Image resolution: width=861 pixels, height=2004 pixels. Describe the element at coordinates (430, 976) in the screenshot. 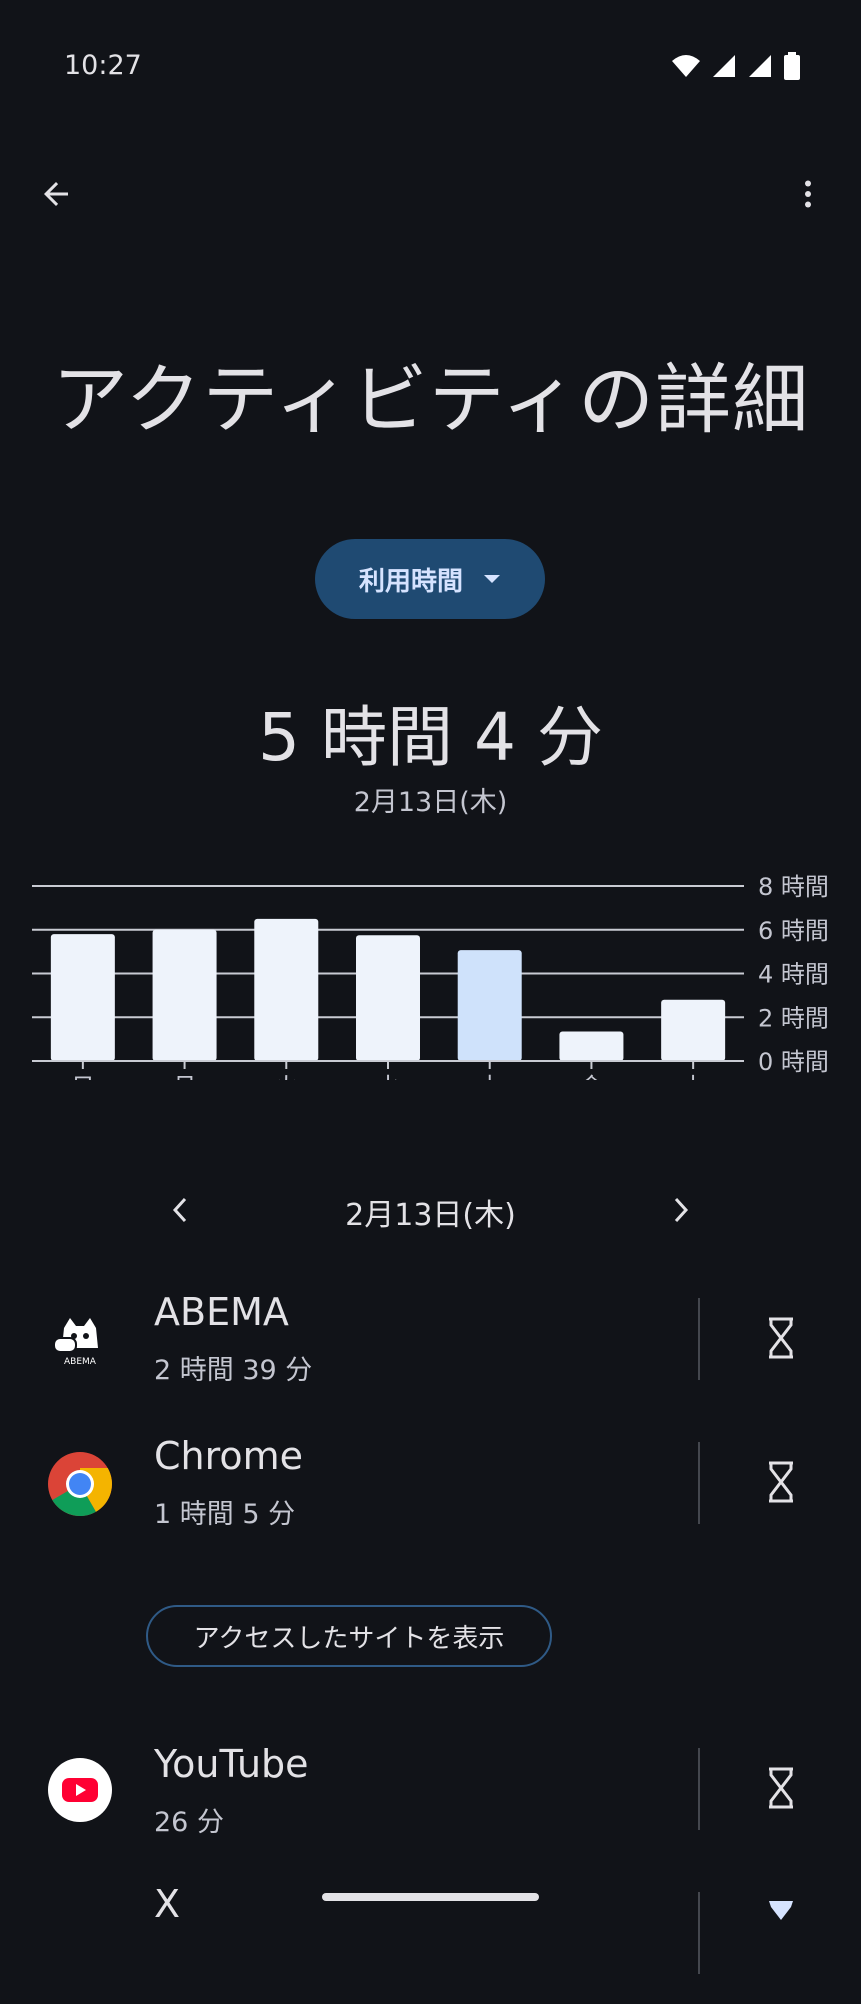

I see `usage-bar-chart: 0 時間 2 時間 4 時間 6 時間 8 時間日 月 火 水 木 金 土` at that location.